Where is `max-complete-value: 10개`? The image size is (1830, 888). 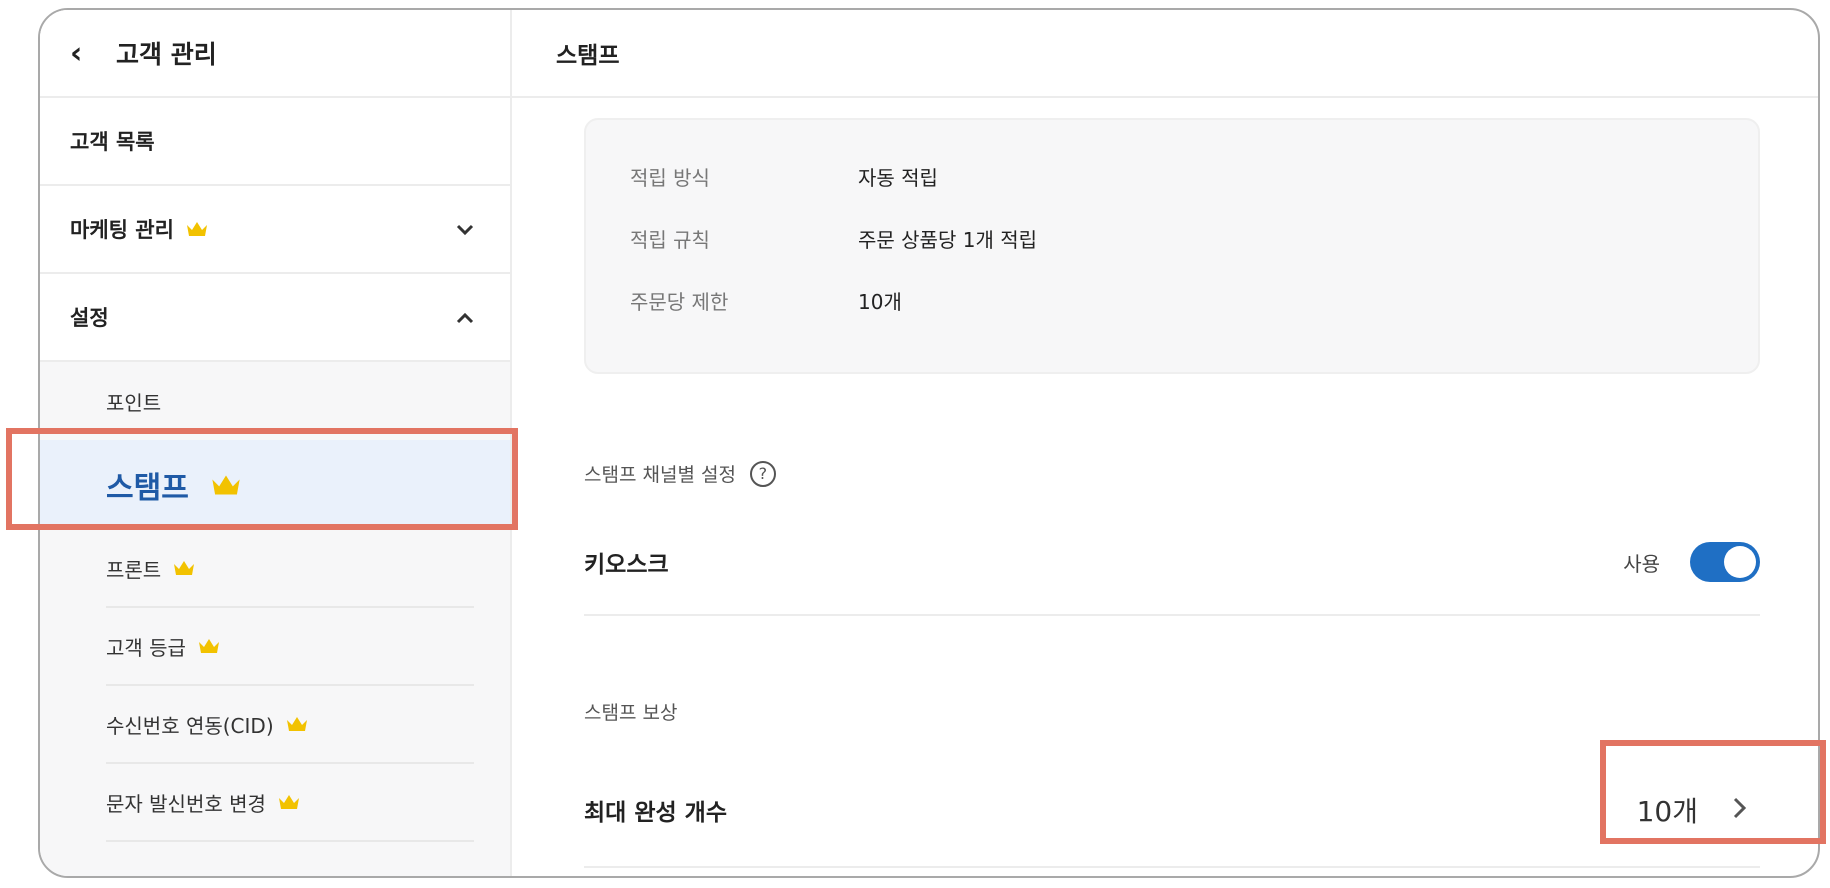
max-complete-value: 10개 is located at coordinates (1667, 810).